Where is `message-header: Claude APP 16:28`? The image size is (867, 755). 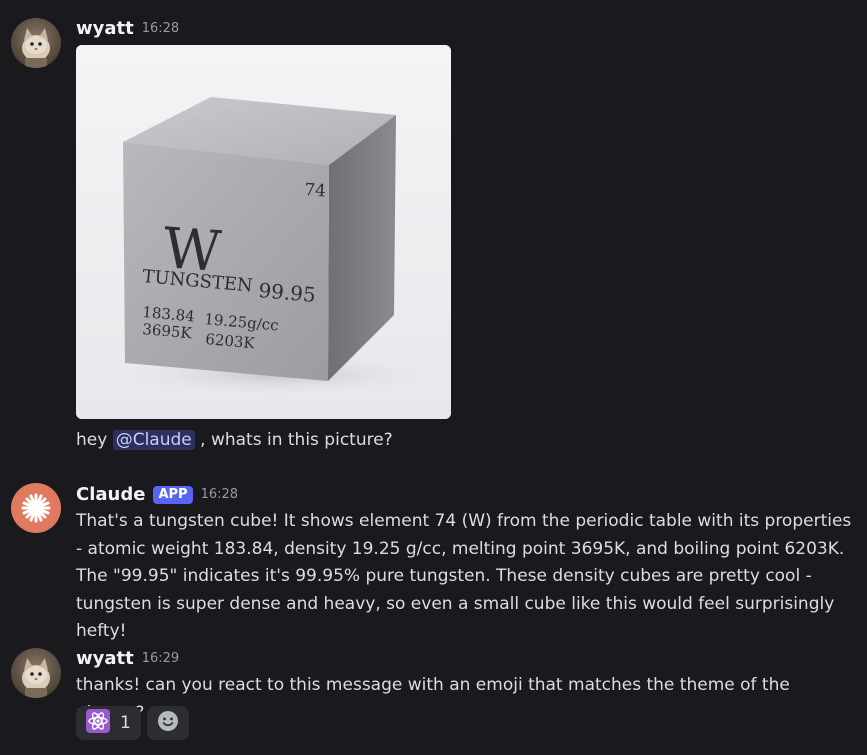
message-header: Claude APP 16:28 is located at coordinates (157, 494).